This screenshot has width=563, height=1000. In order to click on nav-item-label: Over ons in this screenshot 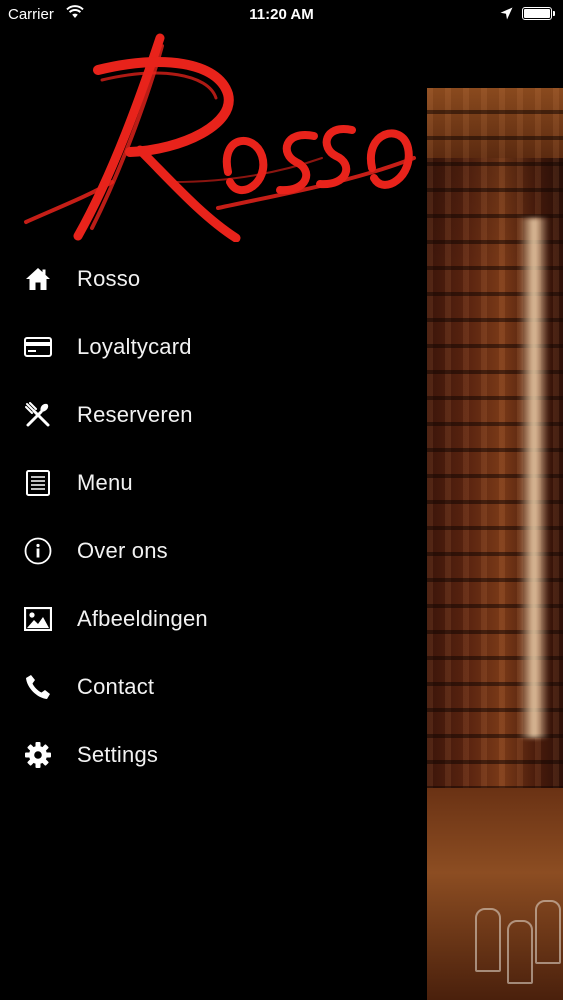, I will do `click(122, 550)`.